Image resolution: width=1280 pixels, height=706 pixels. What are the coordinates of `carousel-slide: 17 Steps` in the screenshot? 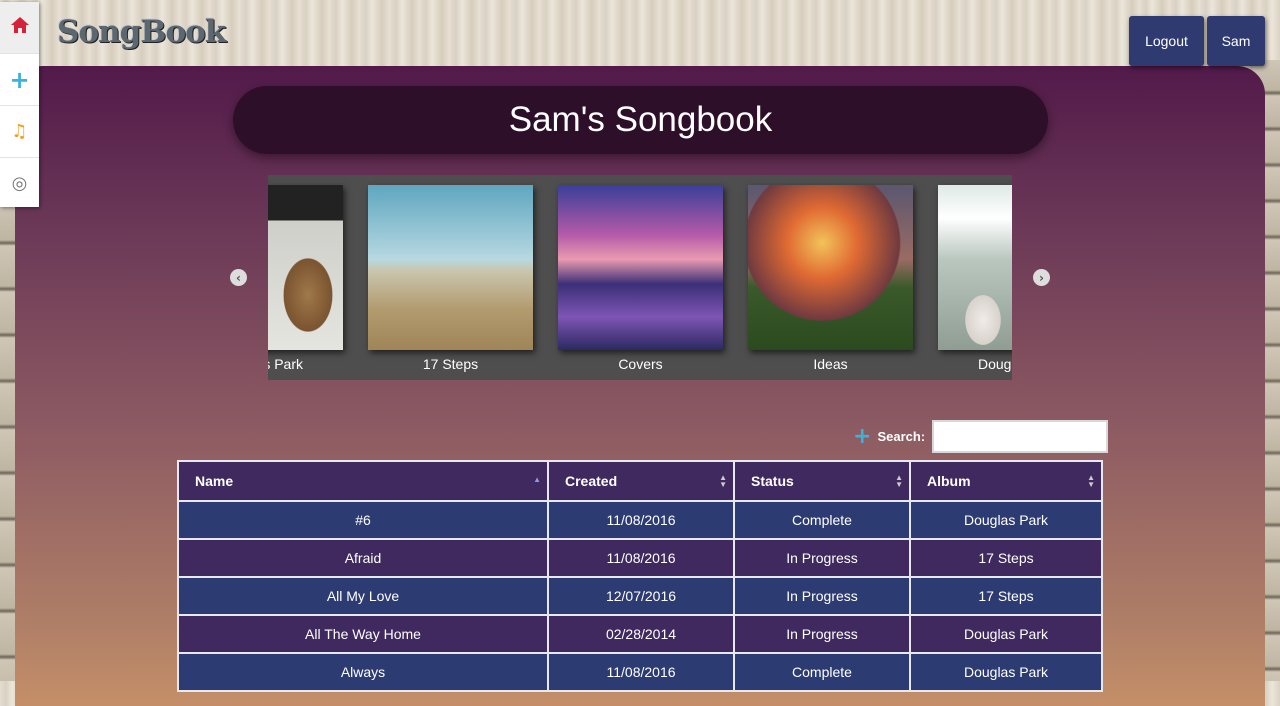 It's located at (450, 278).